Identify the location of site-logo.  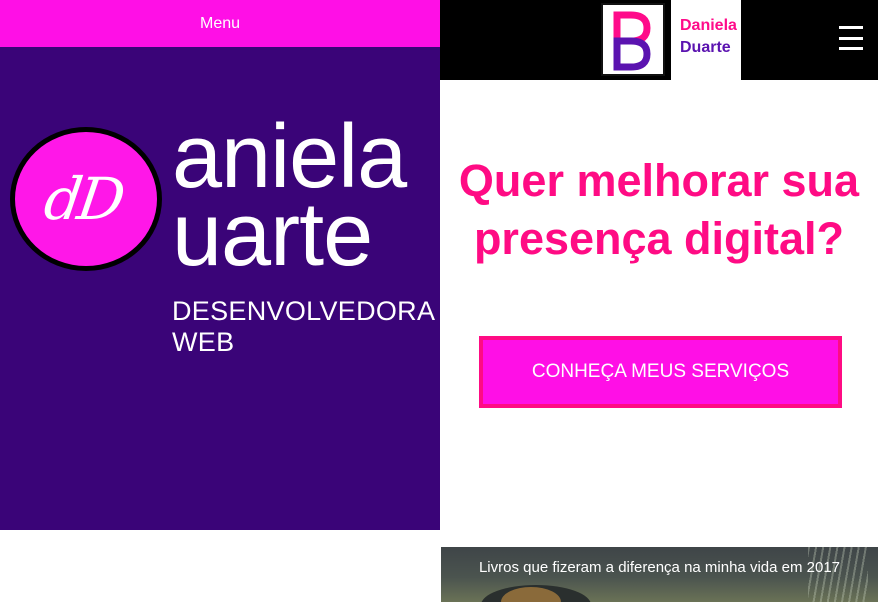
(633, 39).